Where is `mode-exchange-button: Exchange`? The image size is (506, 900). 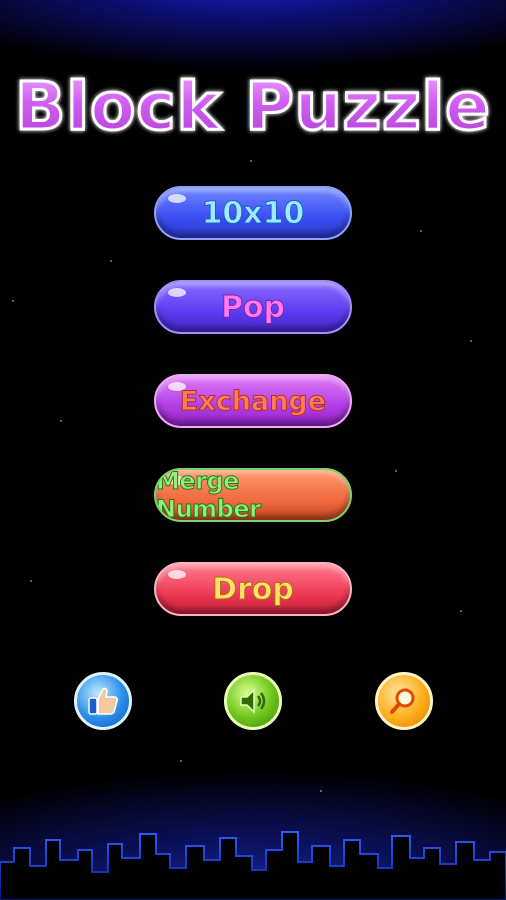
mode-exchange-button: Exchange is located at coordinates (253, 401).